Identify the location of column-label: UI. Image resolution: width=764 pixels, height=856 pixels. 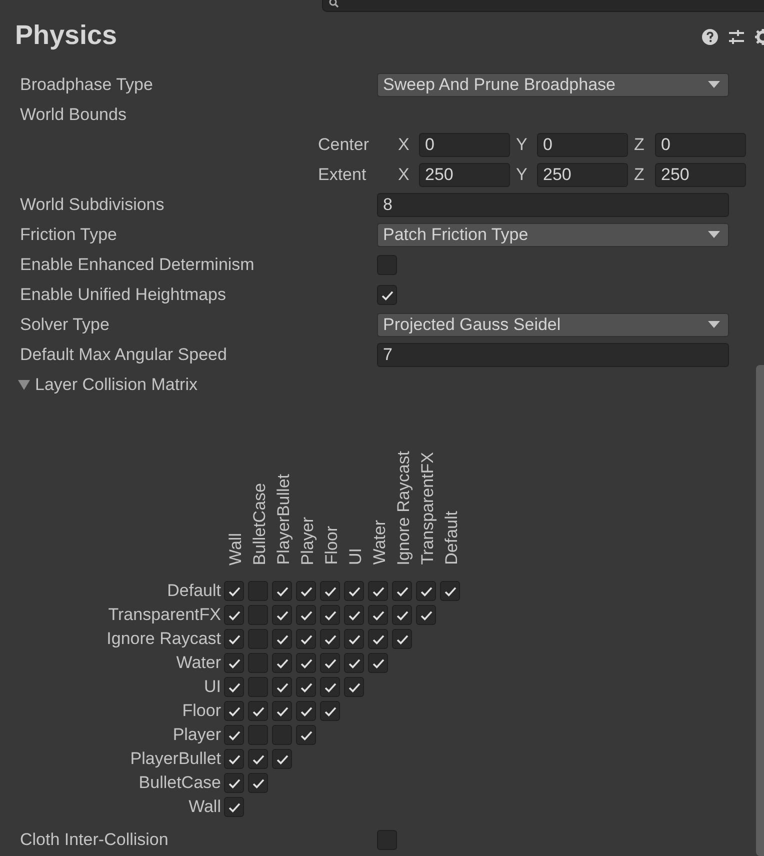
(356, 556).